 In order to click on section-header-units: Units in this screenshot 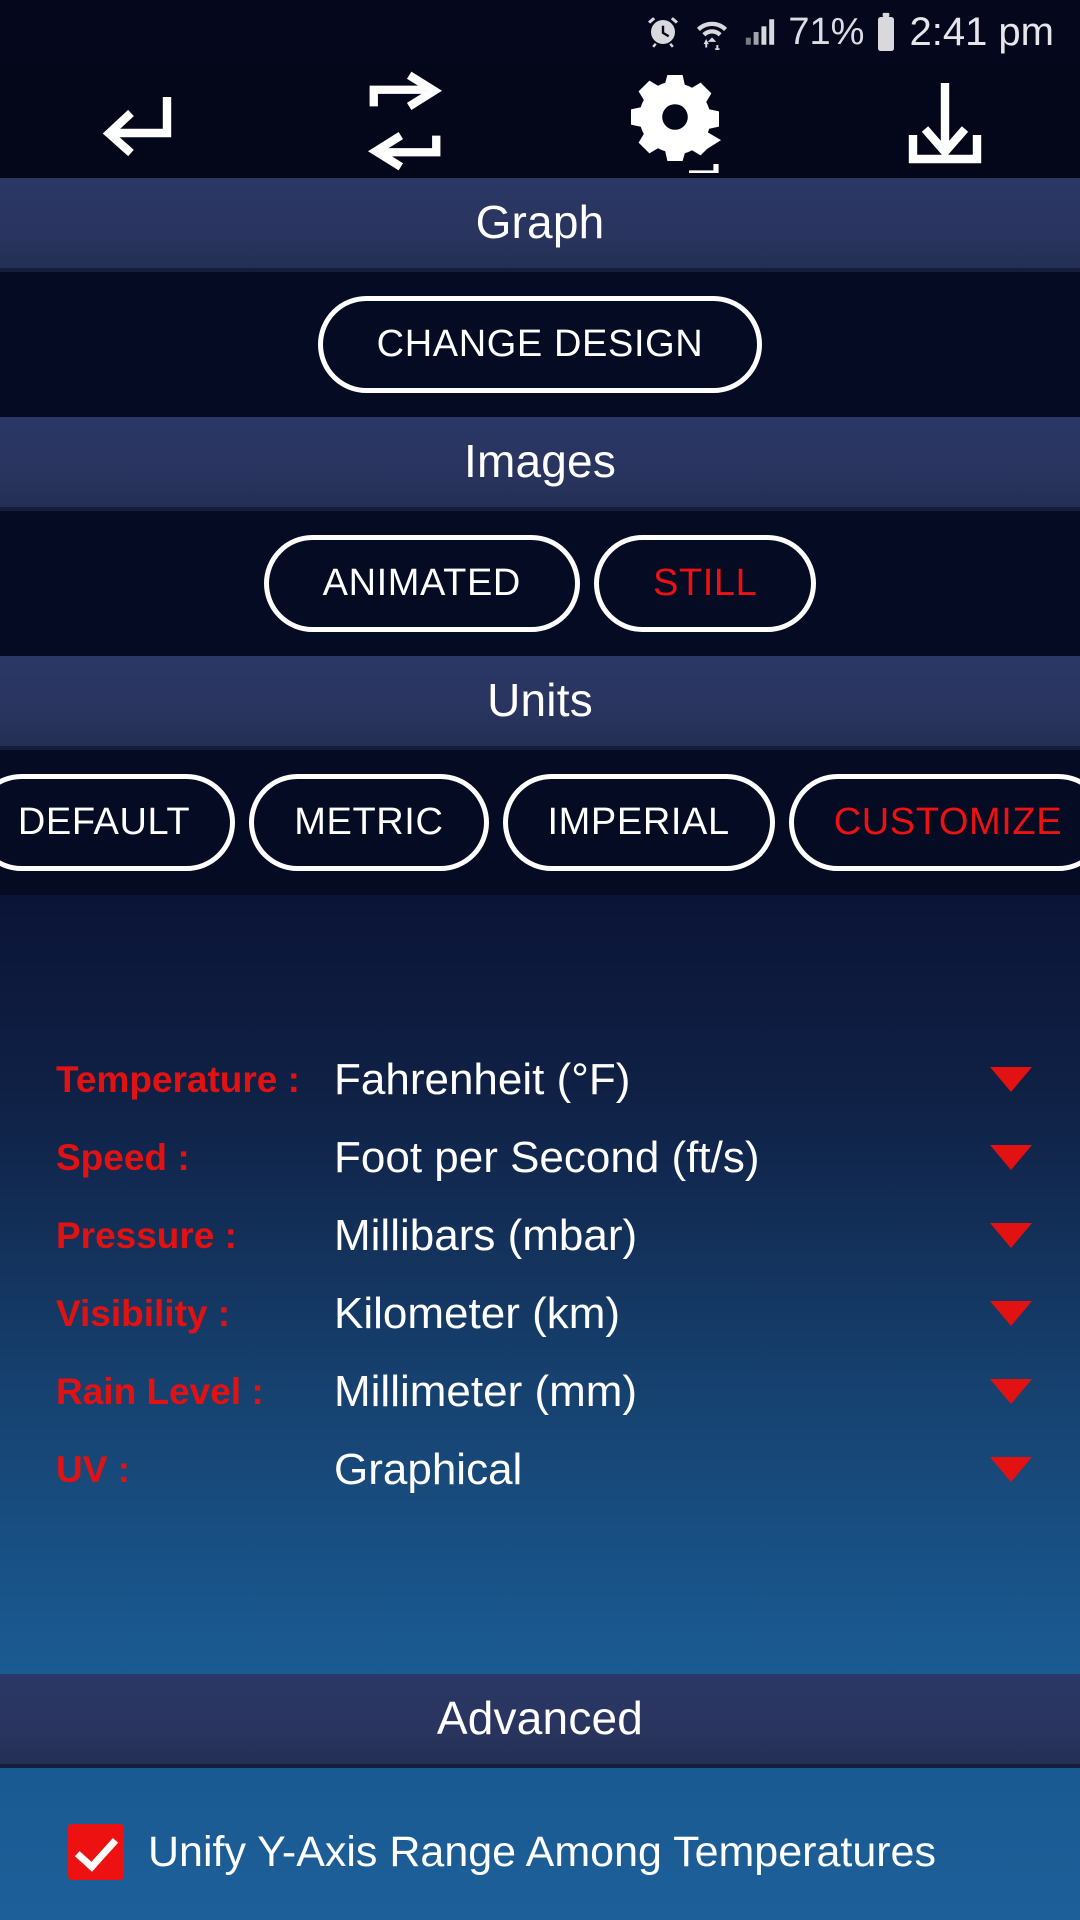, I will do `click(540, 703)`.